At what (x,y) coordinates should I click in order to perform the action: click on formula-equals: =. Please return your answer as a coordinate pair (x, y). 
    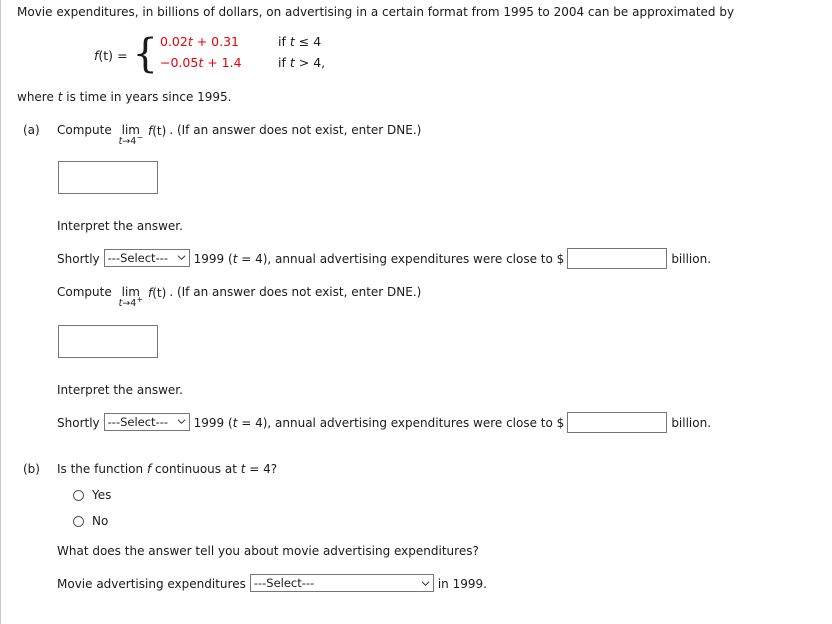
    Looking at the image, I should click on (122, 55).